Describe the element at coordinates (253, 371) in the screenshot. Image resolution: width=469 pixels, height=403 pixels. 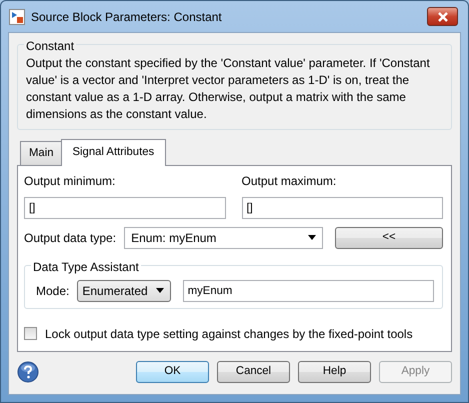
I see `dialog-button: Cancel` at that location.